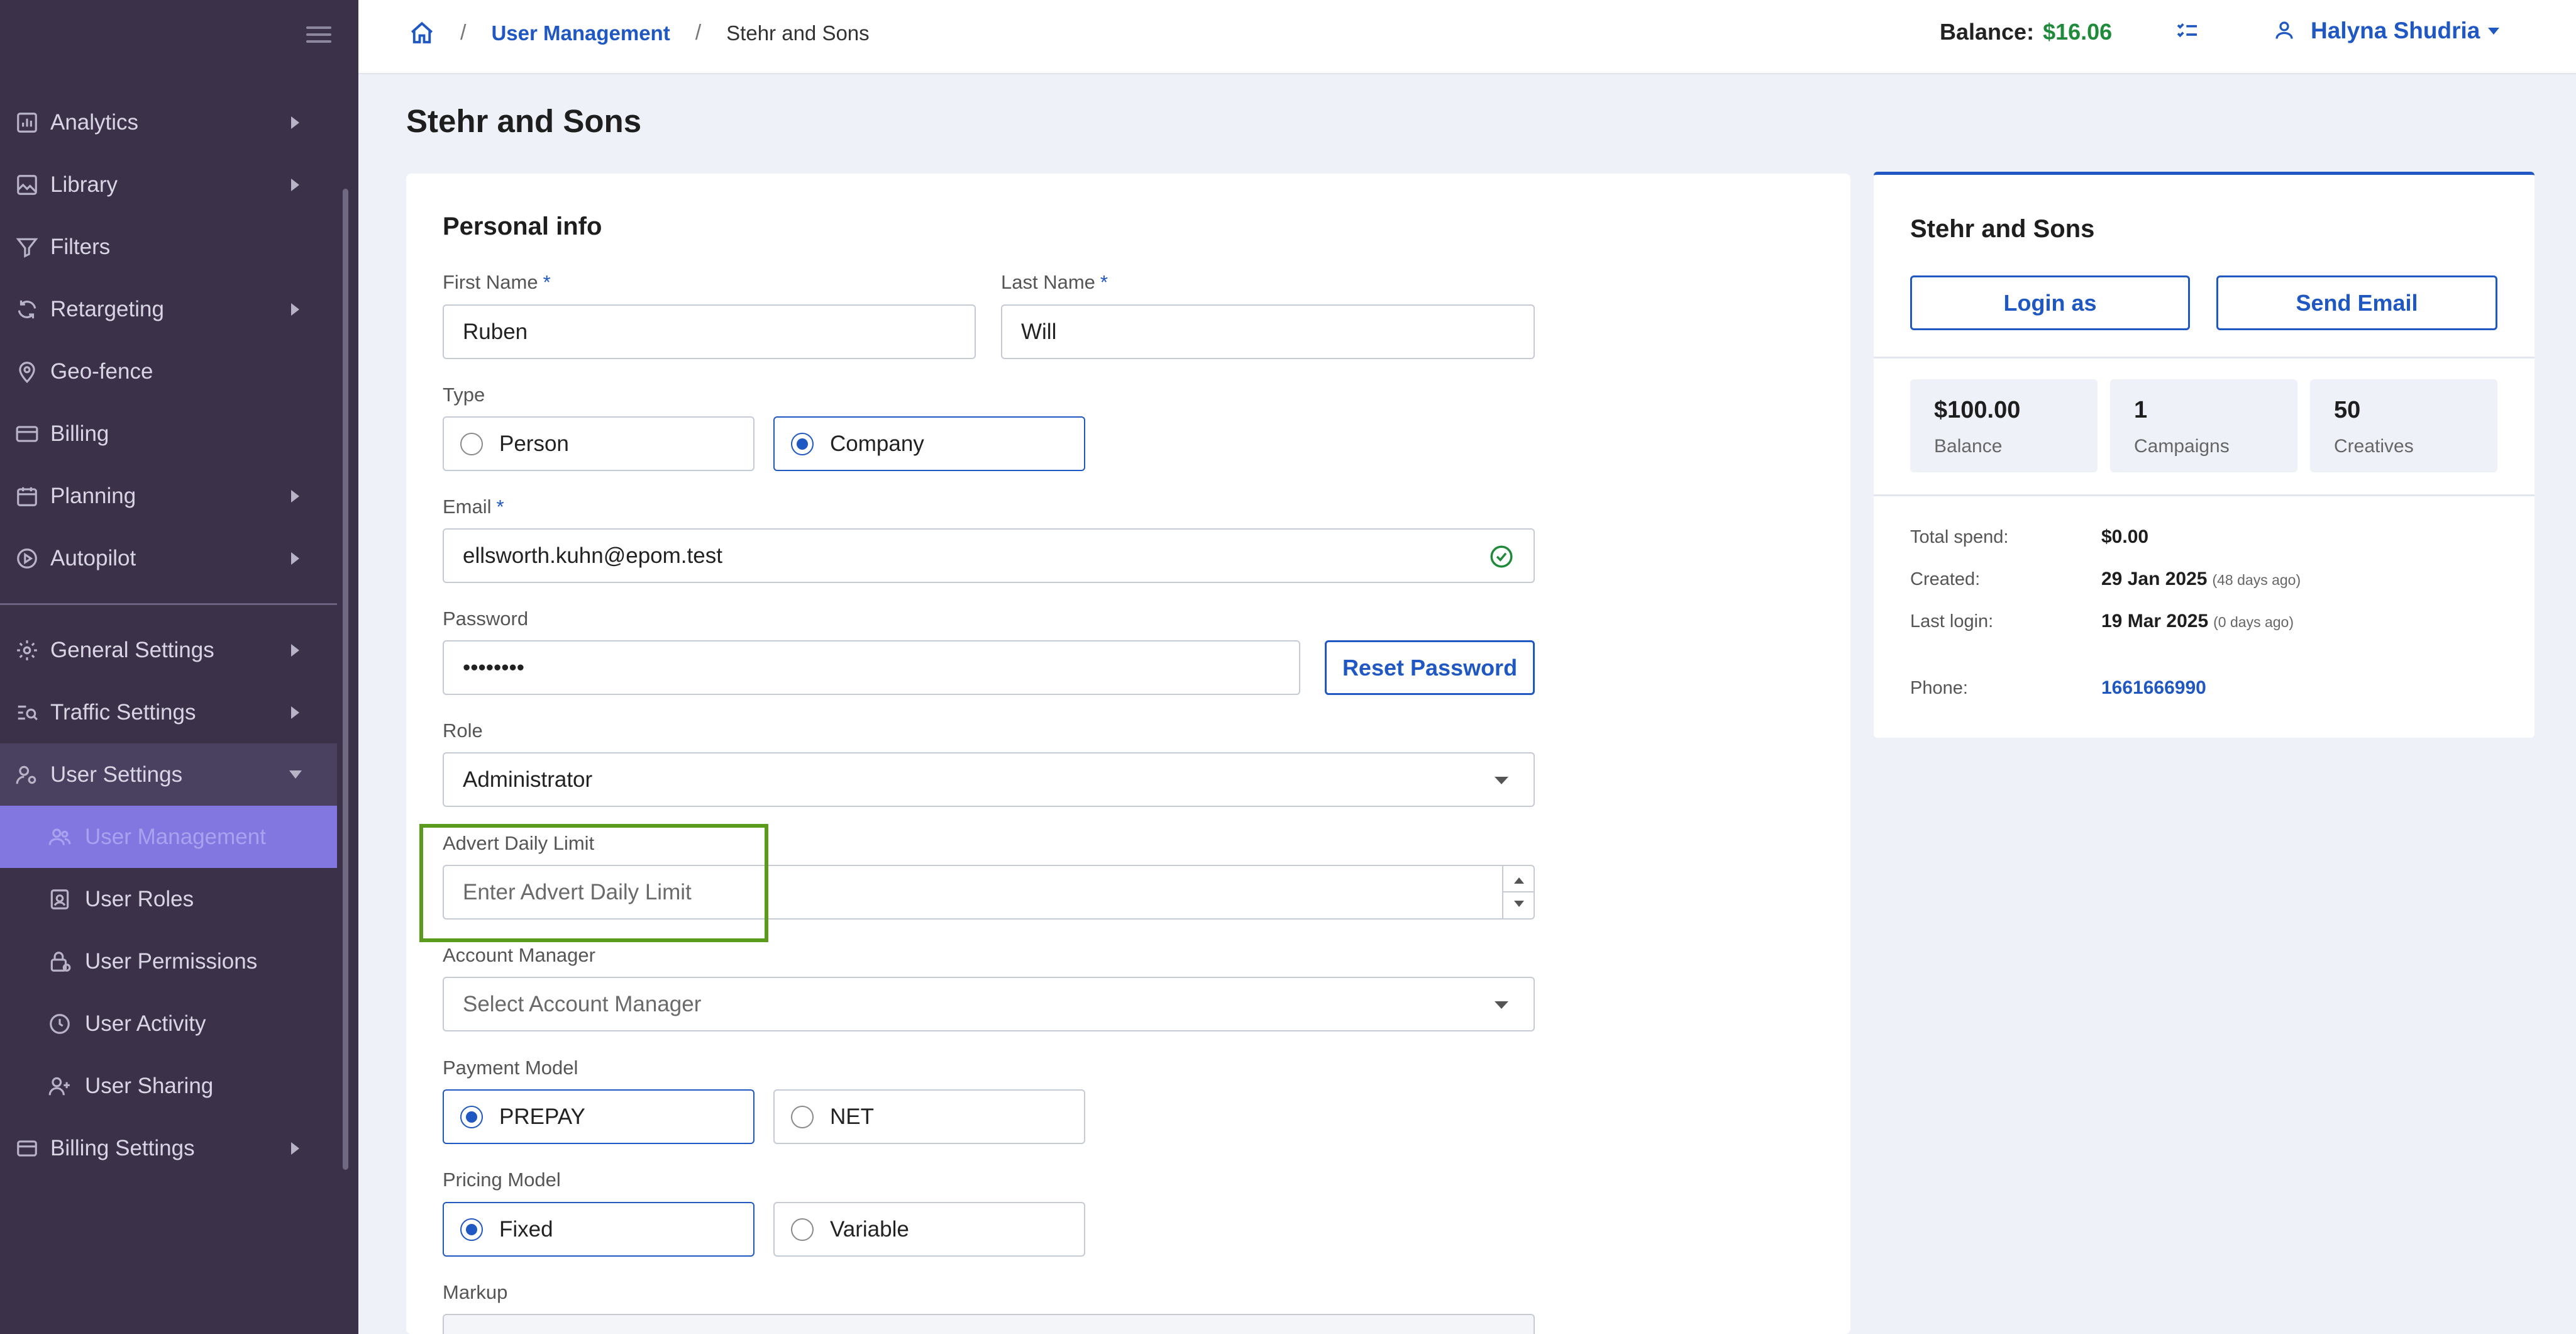 The width and height of the screenshot is (2576, 1334). I want to click on highlight-box, so click(593, 883).